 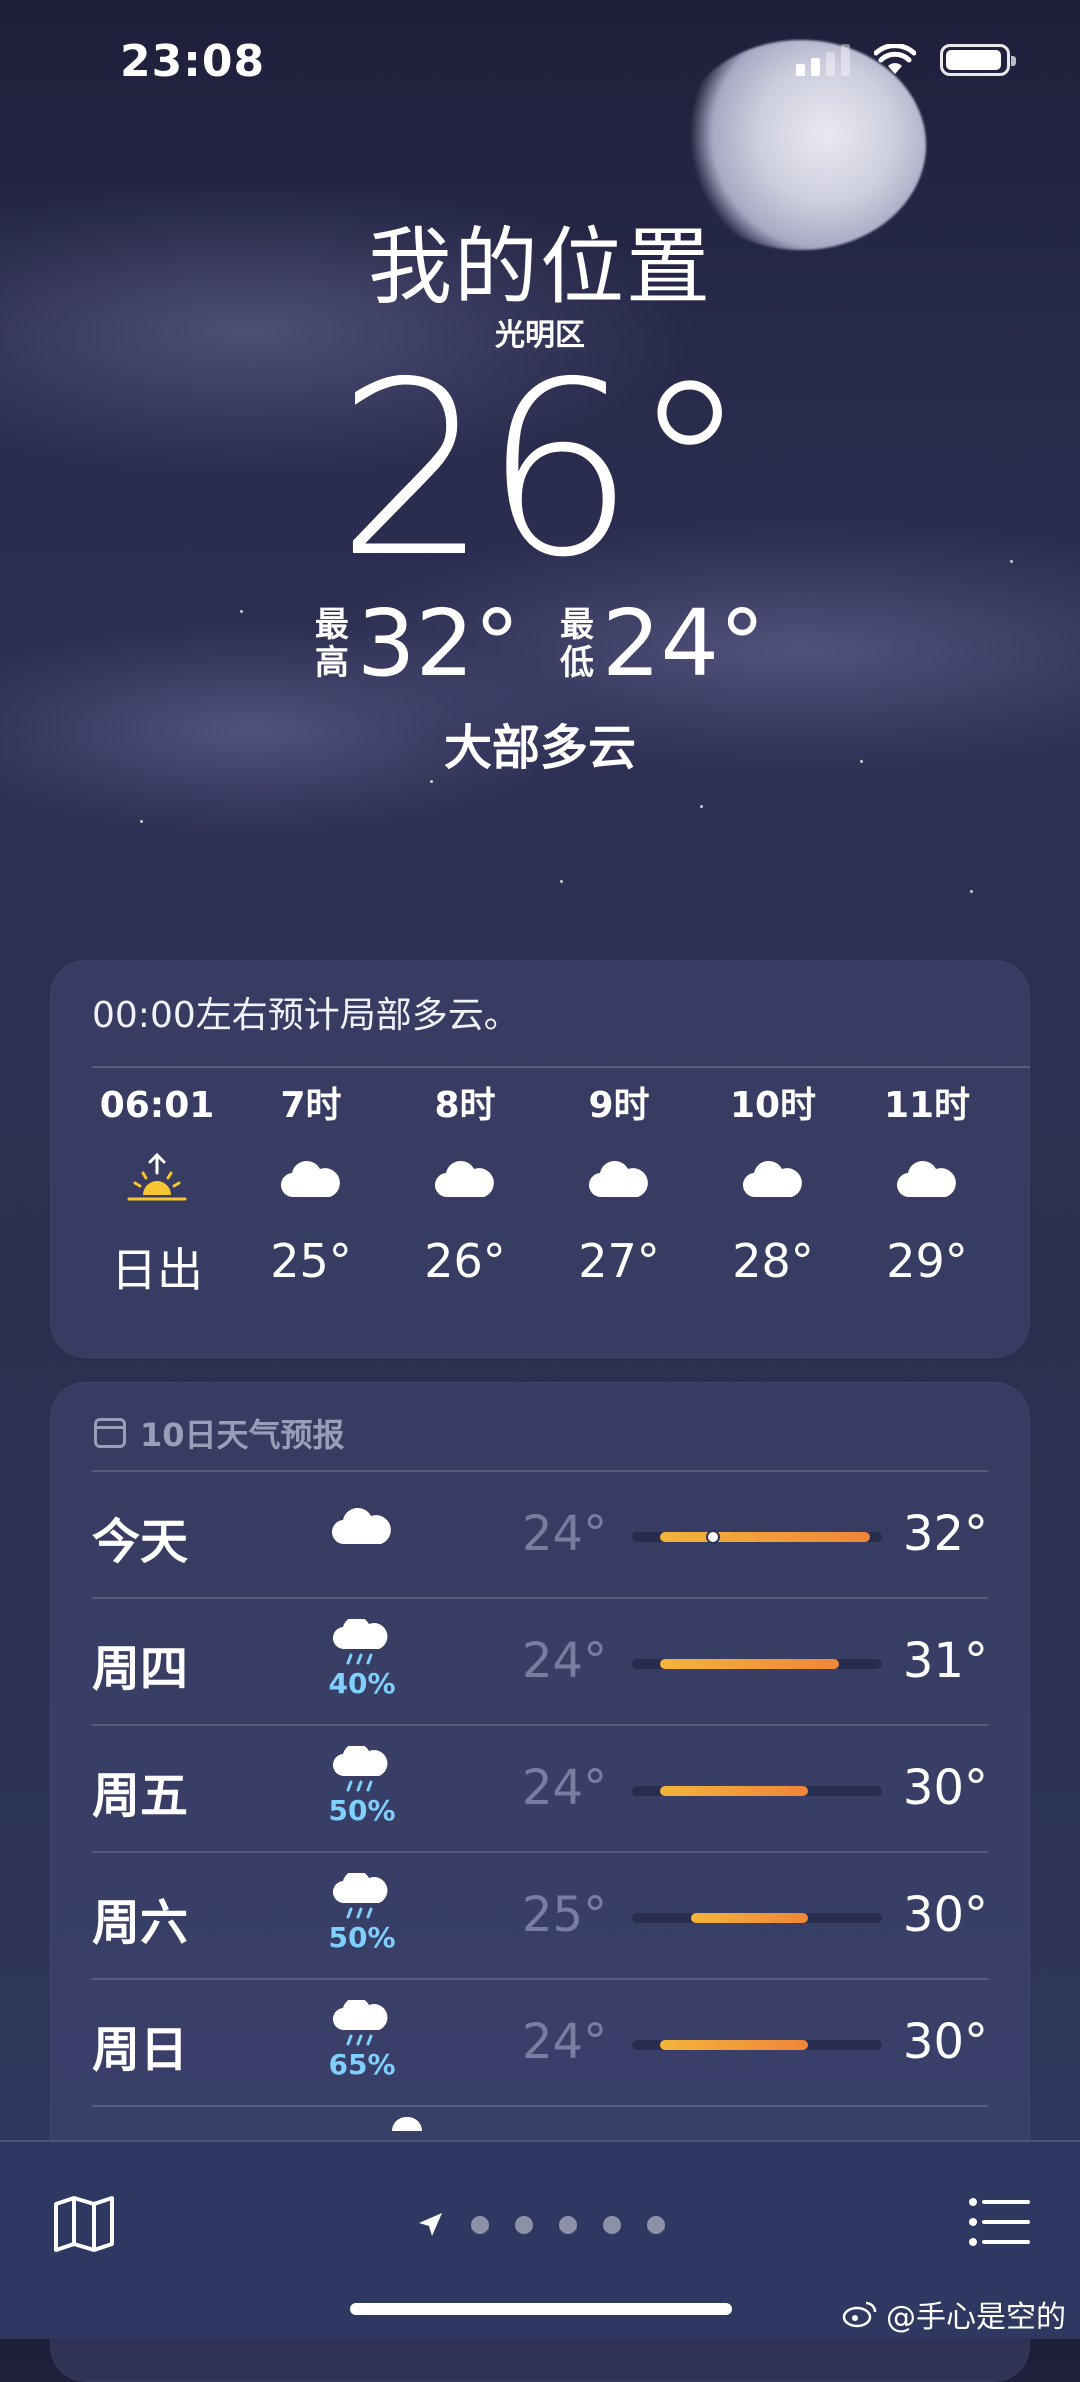 What do you see at coordinates (945, 1534) in the screenshot?
I see `day-high-temperature: 32°` at bounding box center [945, 1534].